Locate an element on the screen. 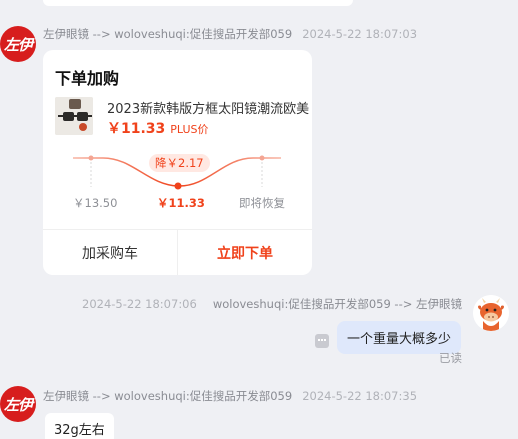  previous-message-bubble is located at coordinates (198, 3).